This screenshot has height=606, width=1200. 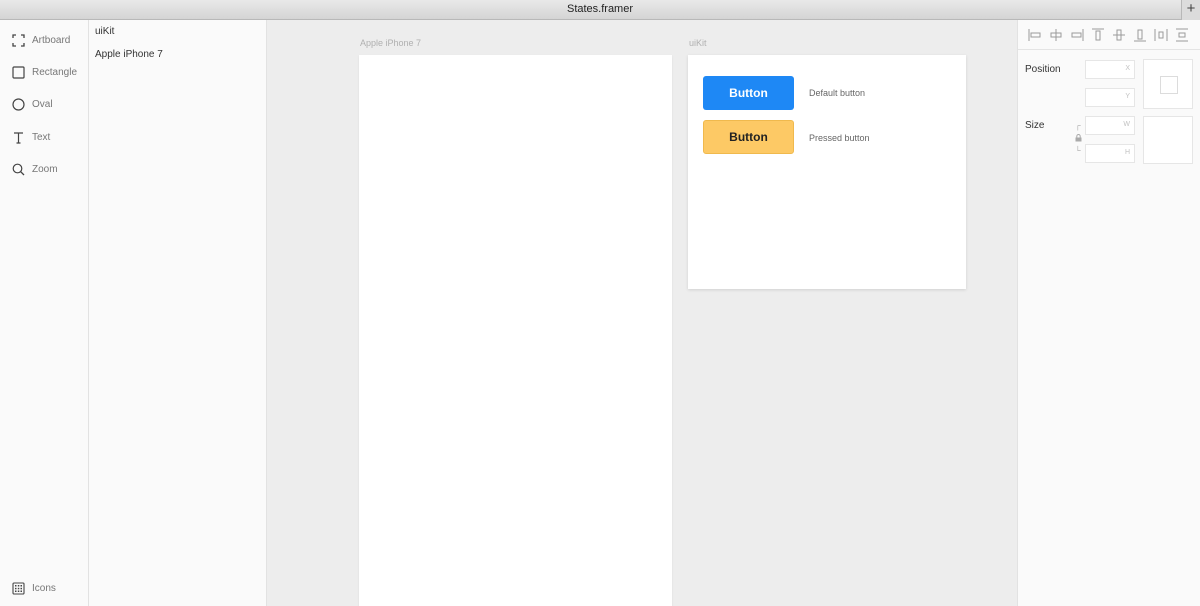 I want to click on tool-oval: Oval, so click(x=32, y=104).